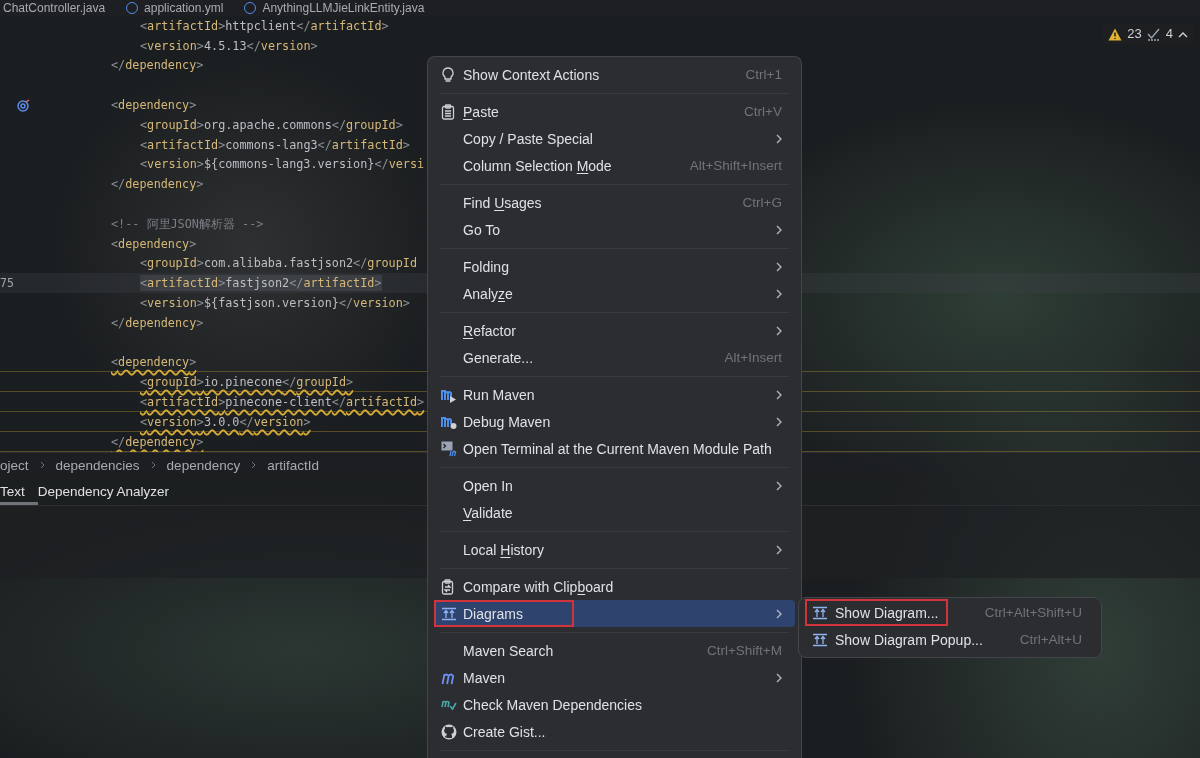 Image resolution: width=1200 pixels, height=758 pixels. What do you see at coordinates (614, 138) in the screenshot?
I see `menu-item: Copy / Paste Special` at bounding box center [614, 138].